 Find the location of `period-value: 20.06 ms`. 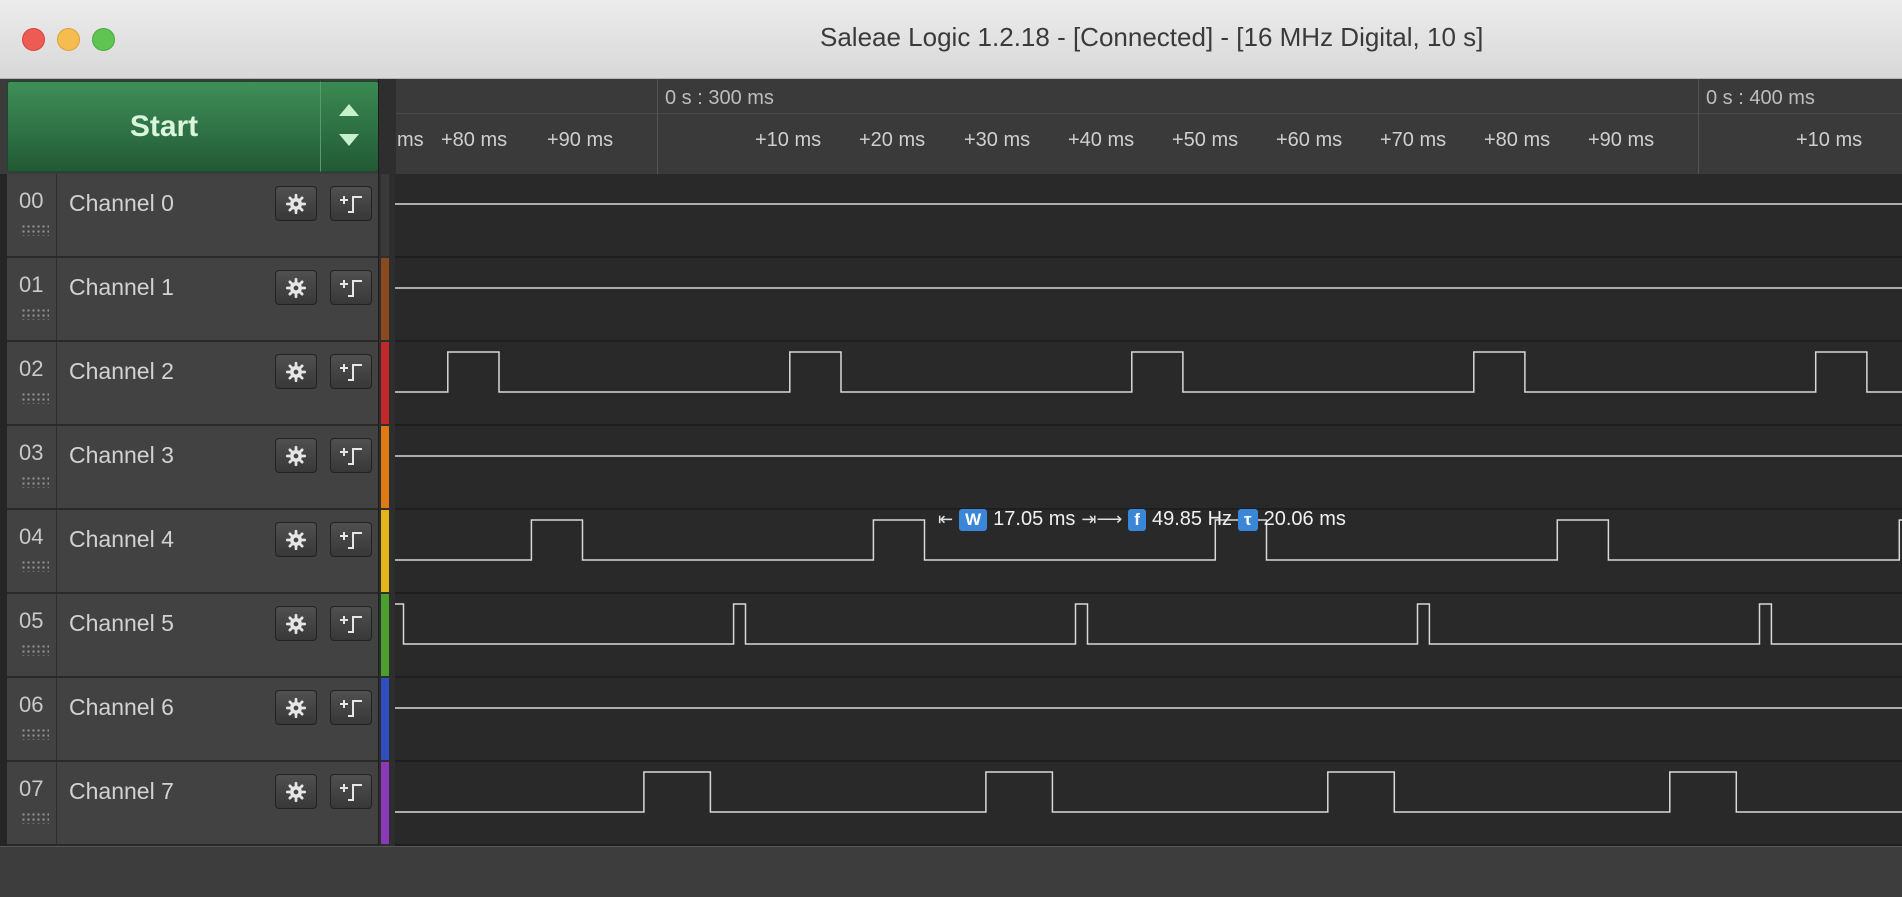

period-value: 20.06 ms is located at coordinates (1304, 519).